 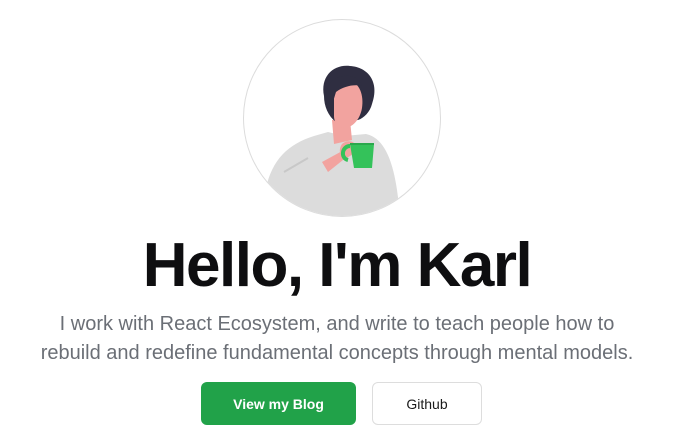 I want to click on github-button: Github, so click(x=427, y=403).